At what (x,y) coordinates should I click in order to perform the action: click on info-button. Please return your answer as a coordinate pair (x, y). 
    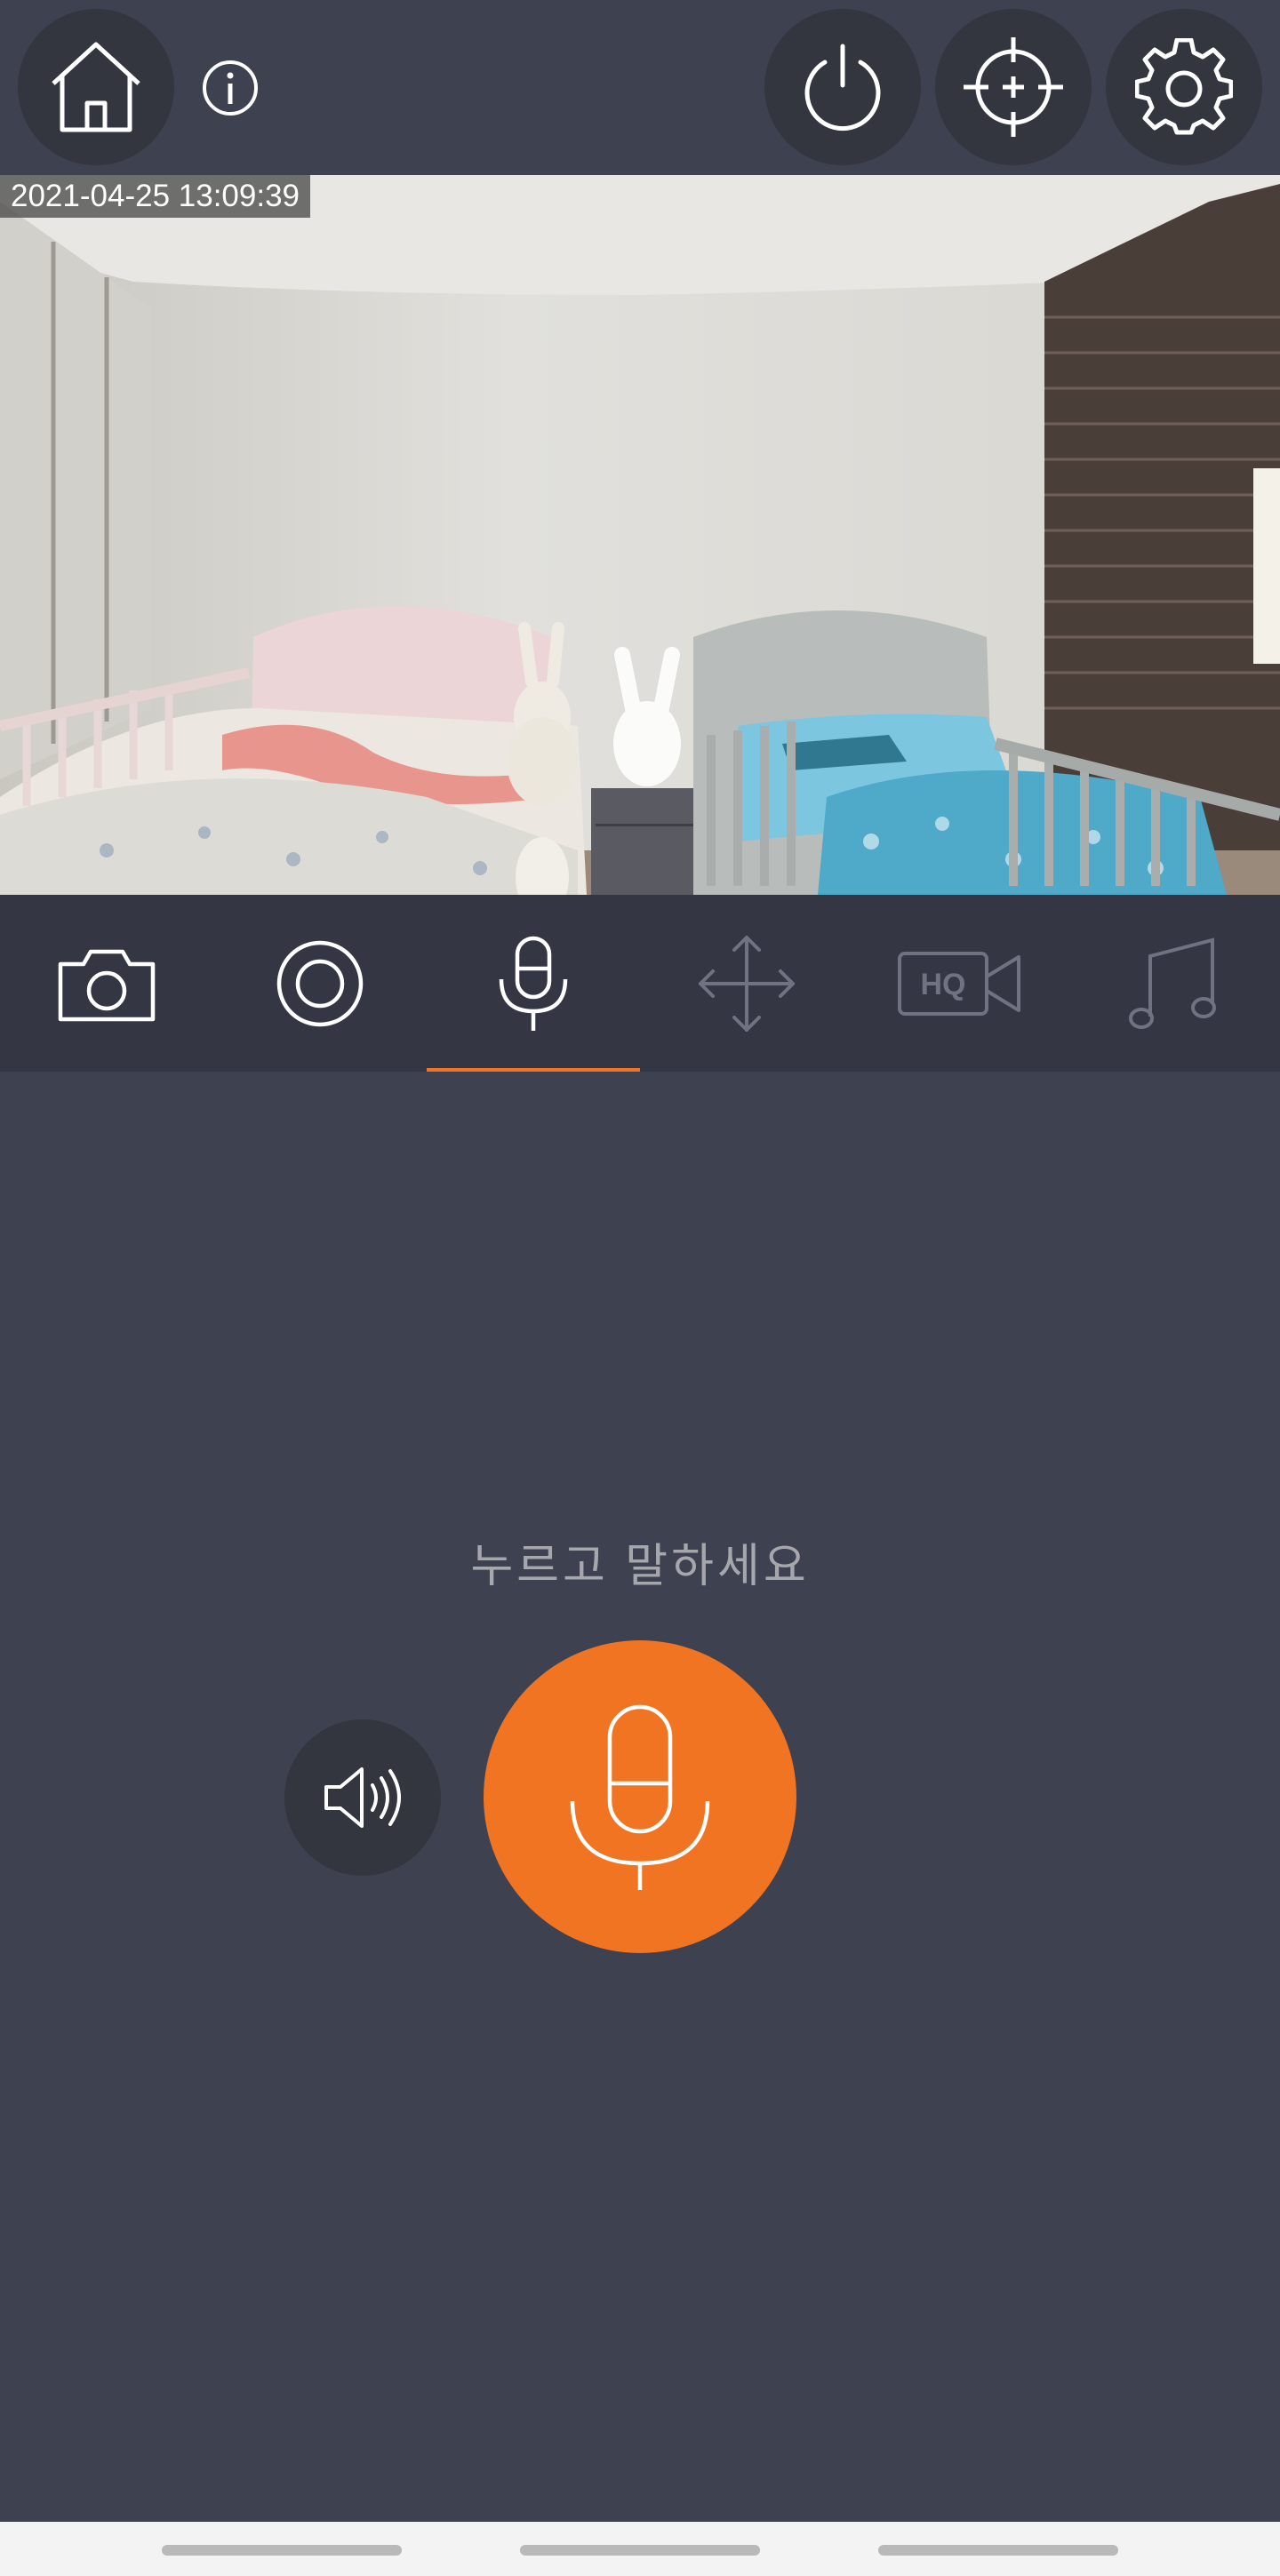
    Looking at the image, I should click on (230, 88).